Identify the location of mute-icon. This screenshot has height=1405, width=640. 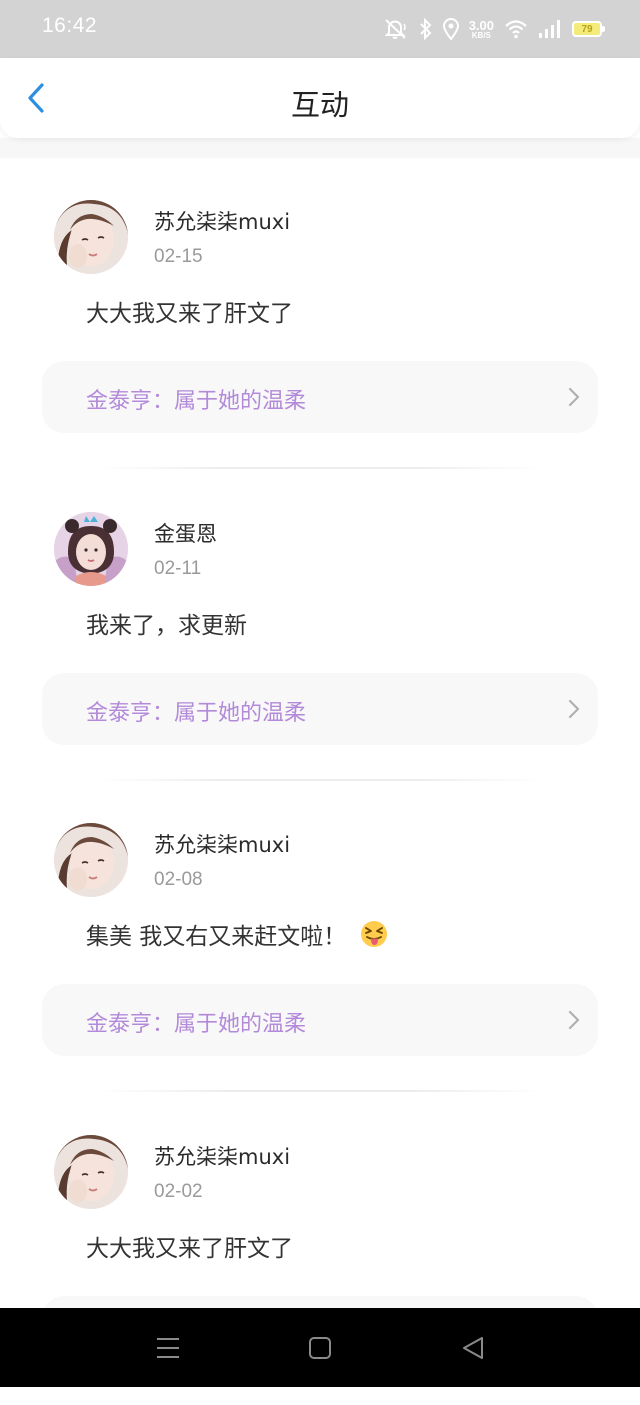
(396, 29).